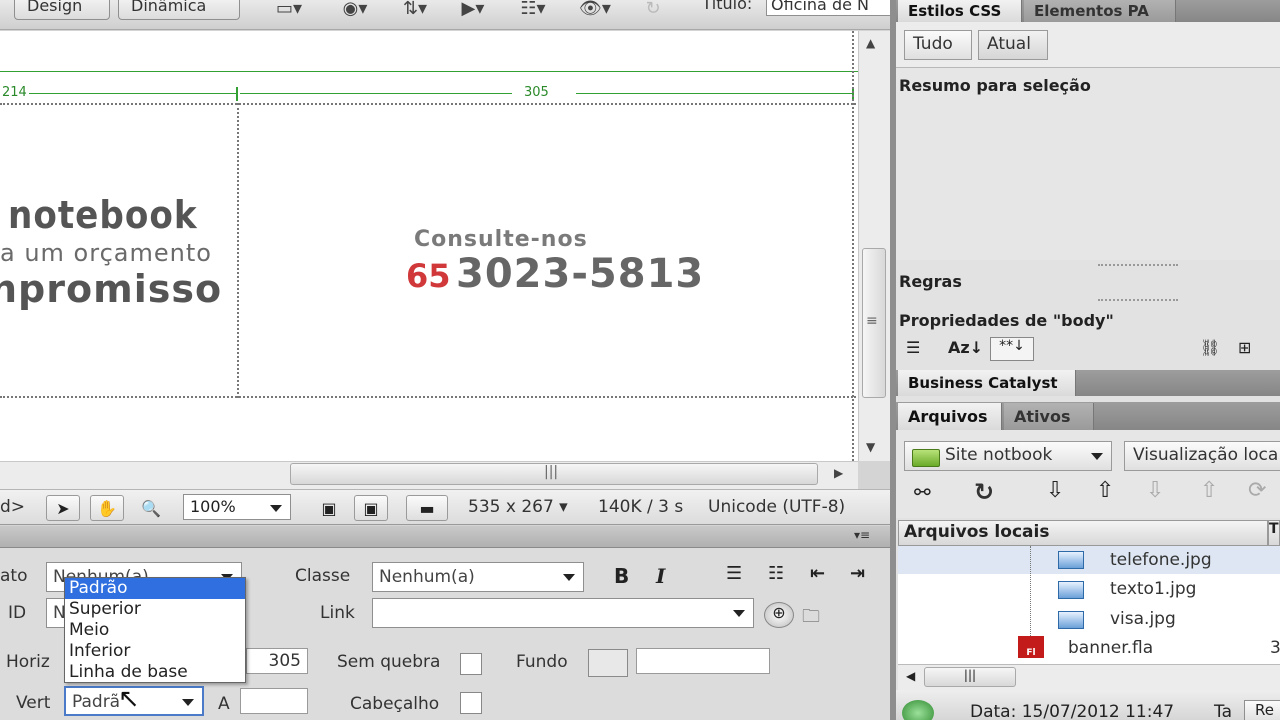 The image size is (1280, 720). Describe the element at coordinates (337, 613) in the screenshot. I see `link-label: Link` at that location.